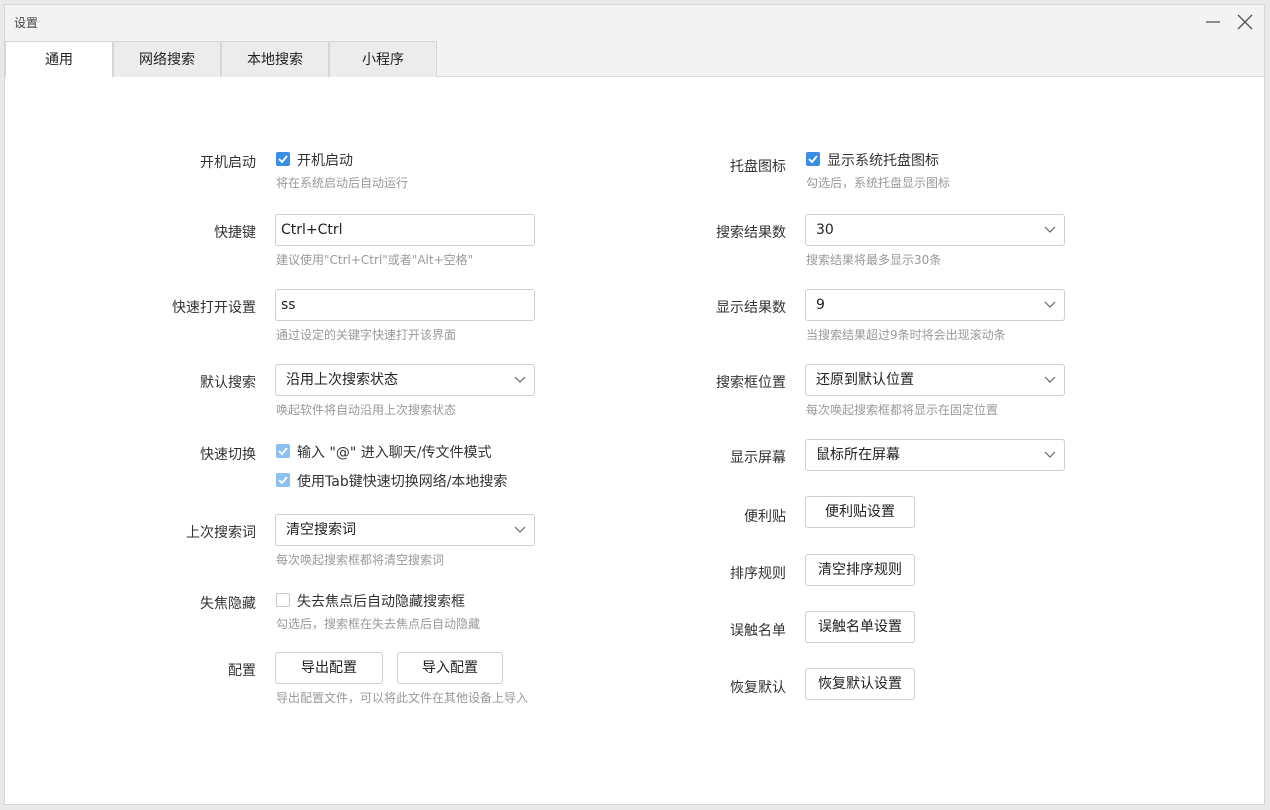 Image resolution: width=1270 pixels, height=810 pixels. What do you see at coordinates (860, 627) in the screenshot?
I see `mistouch-settings-button: 误触名单设置` at bounding box center [860, 627].